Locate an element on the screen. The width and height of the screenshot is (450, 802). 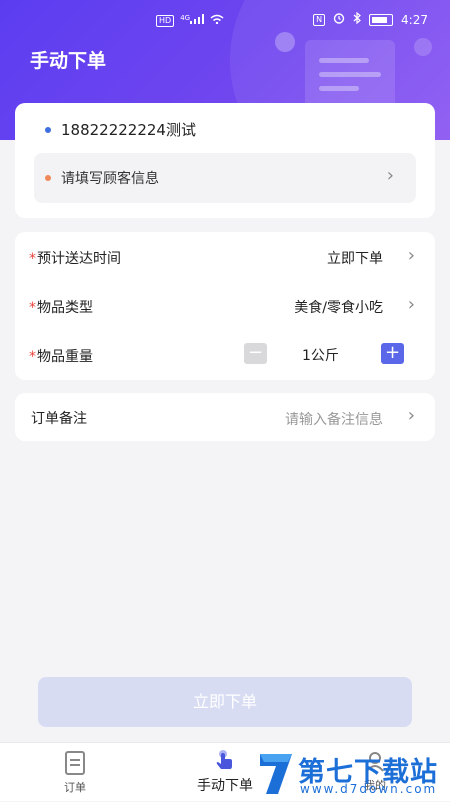
customer-card: 18822222224测试 请填写顾客信息 › is located at coordinates (225, 160).